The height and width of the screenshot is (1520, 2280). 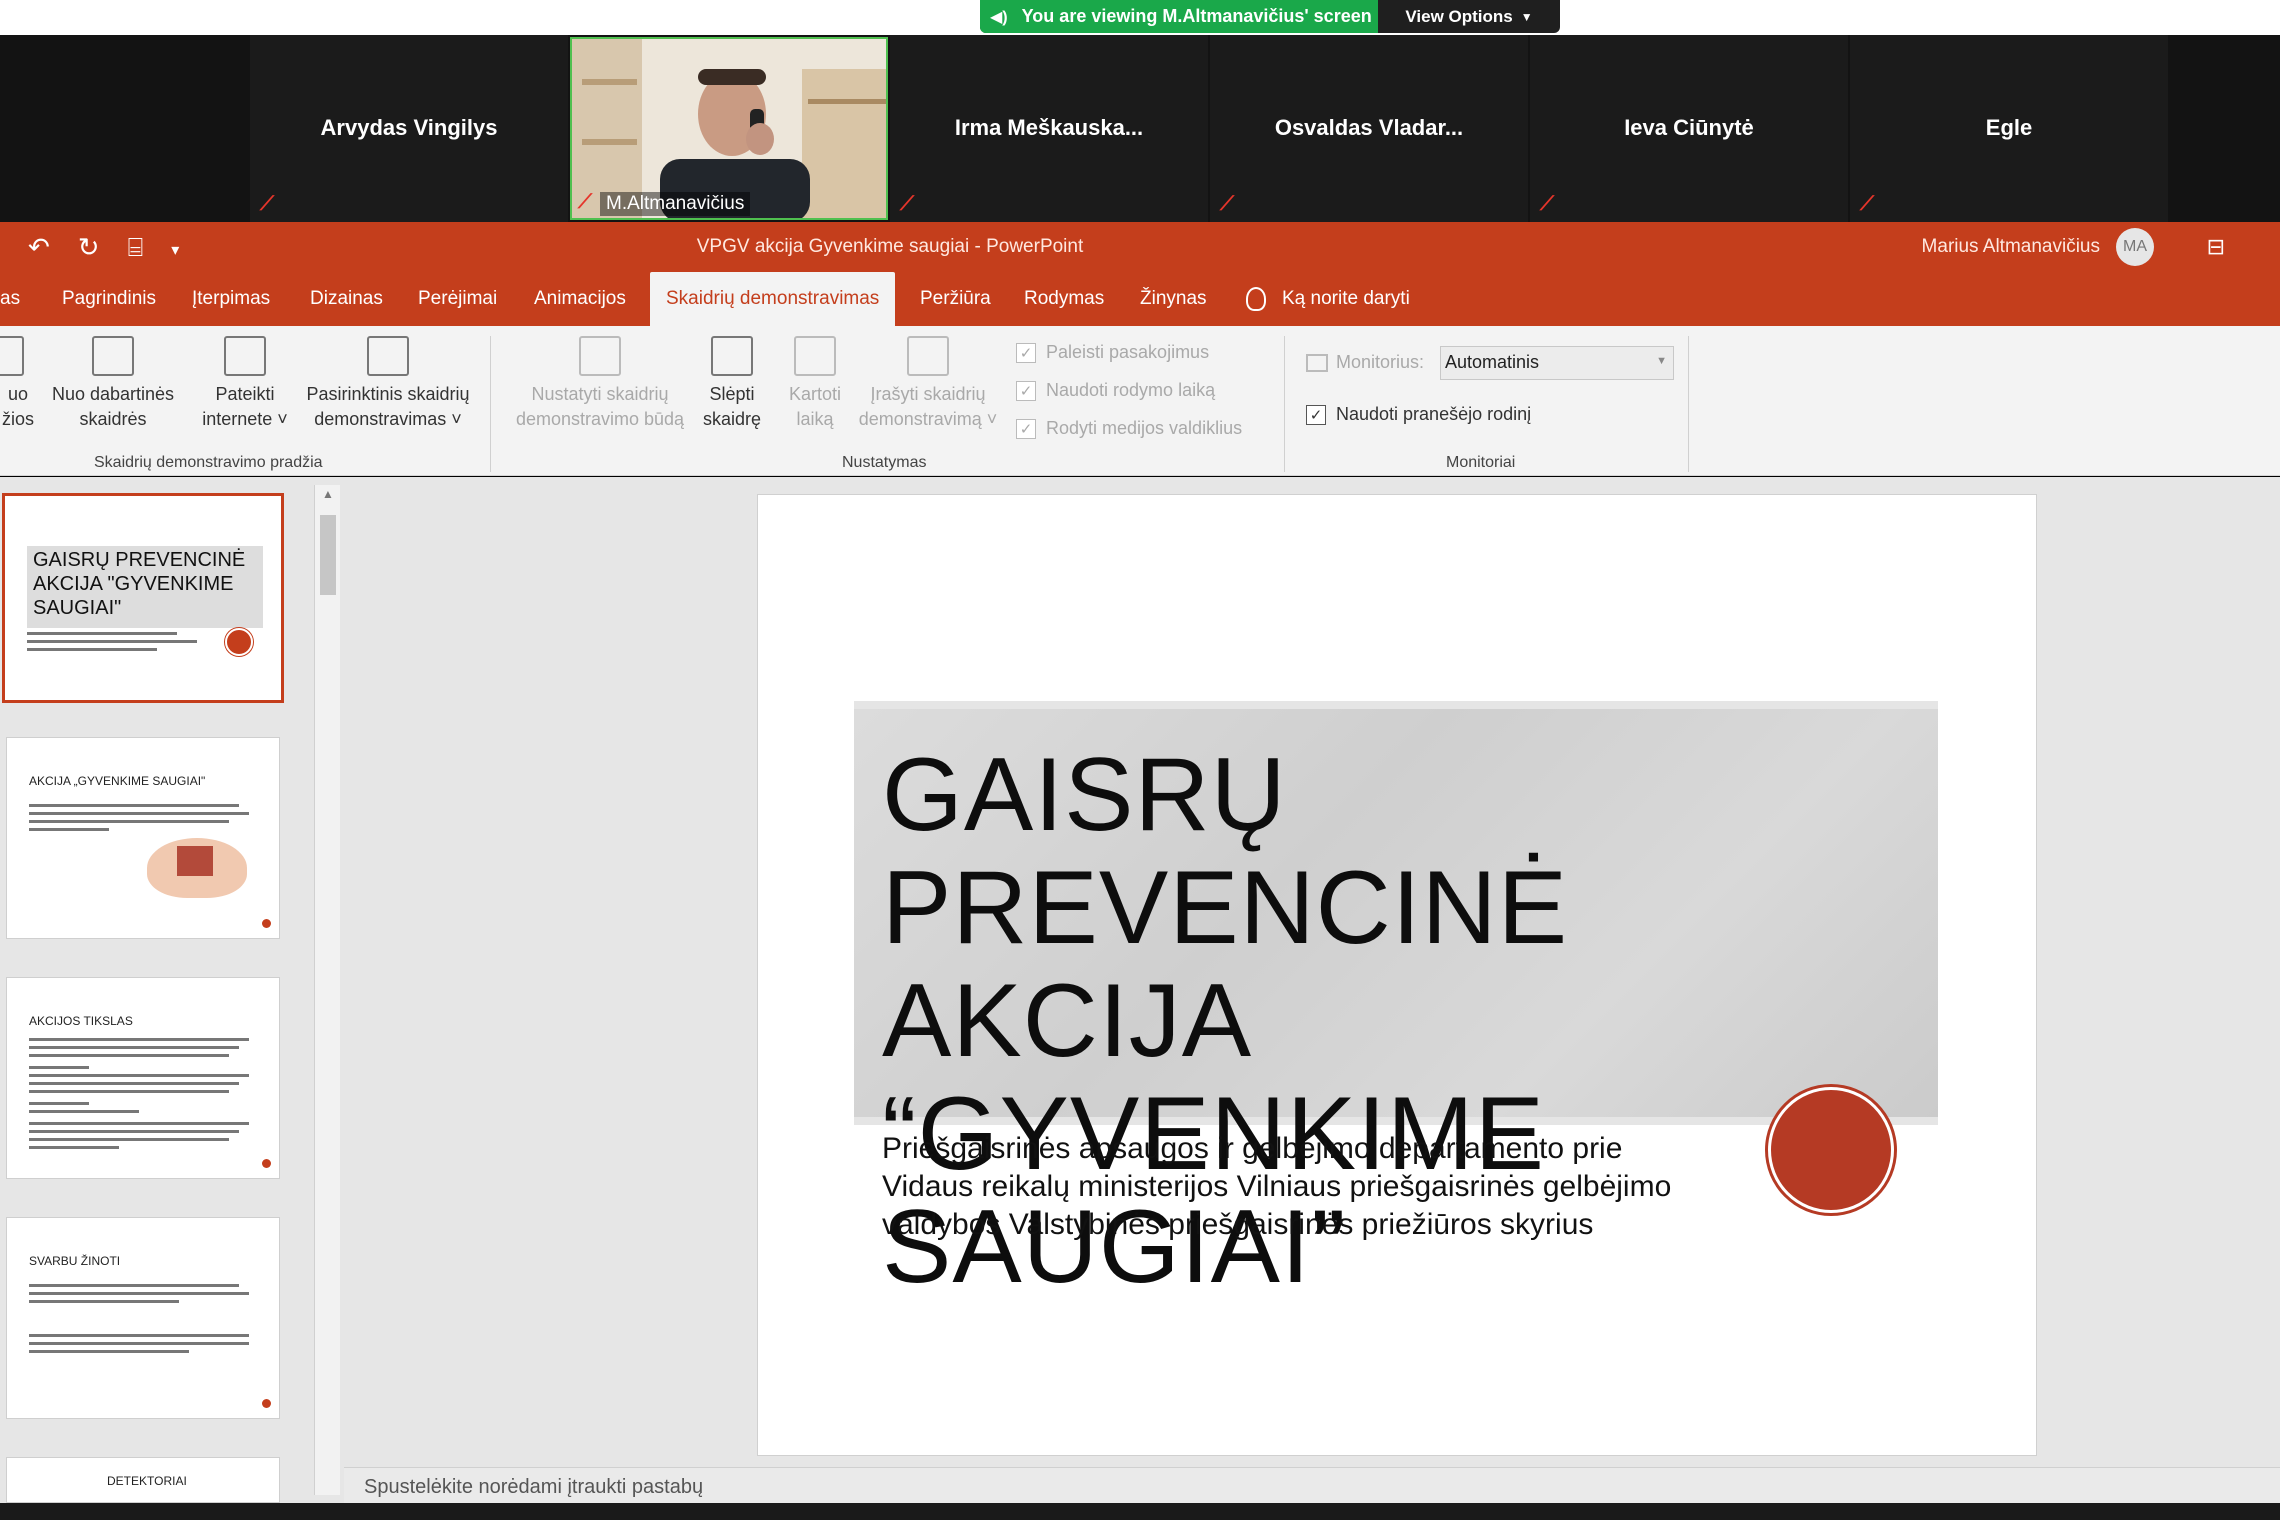 What do you see at coordinates (109, 299) in the screenshot?
I see `tab-home: Pagrindinis` at bounding box center [109, 299].